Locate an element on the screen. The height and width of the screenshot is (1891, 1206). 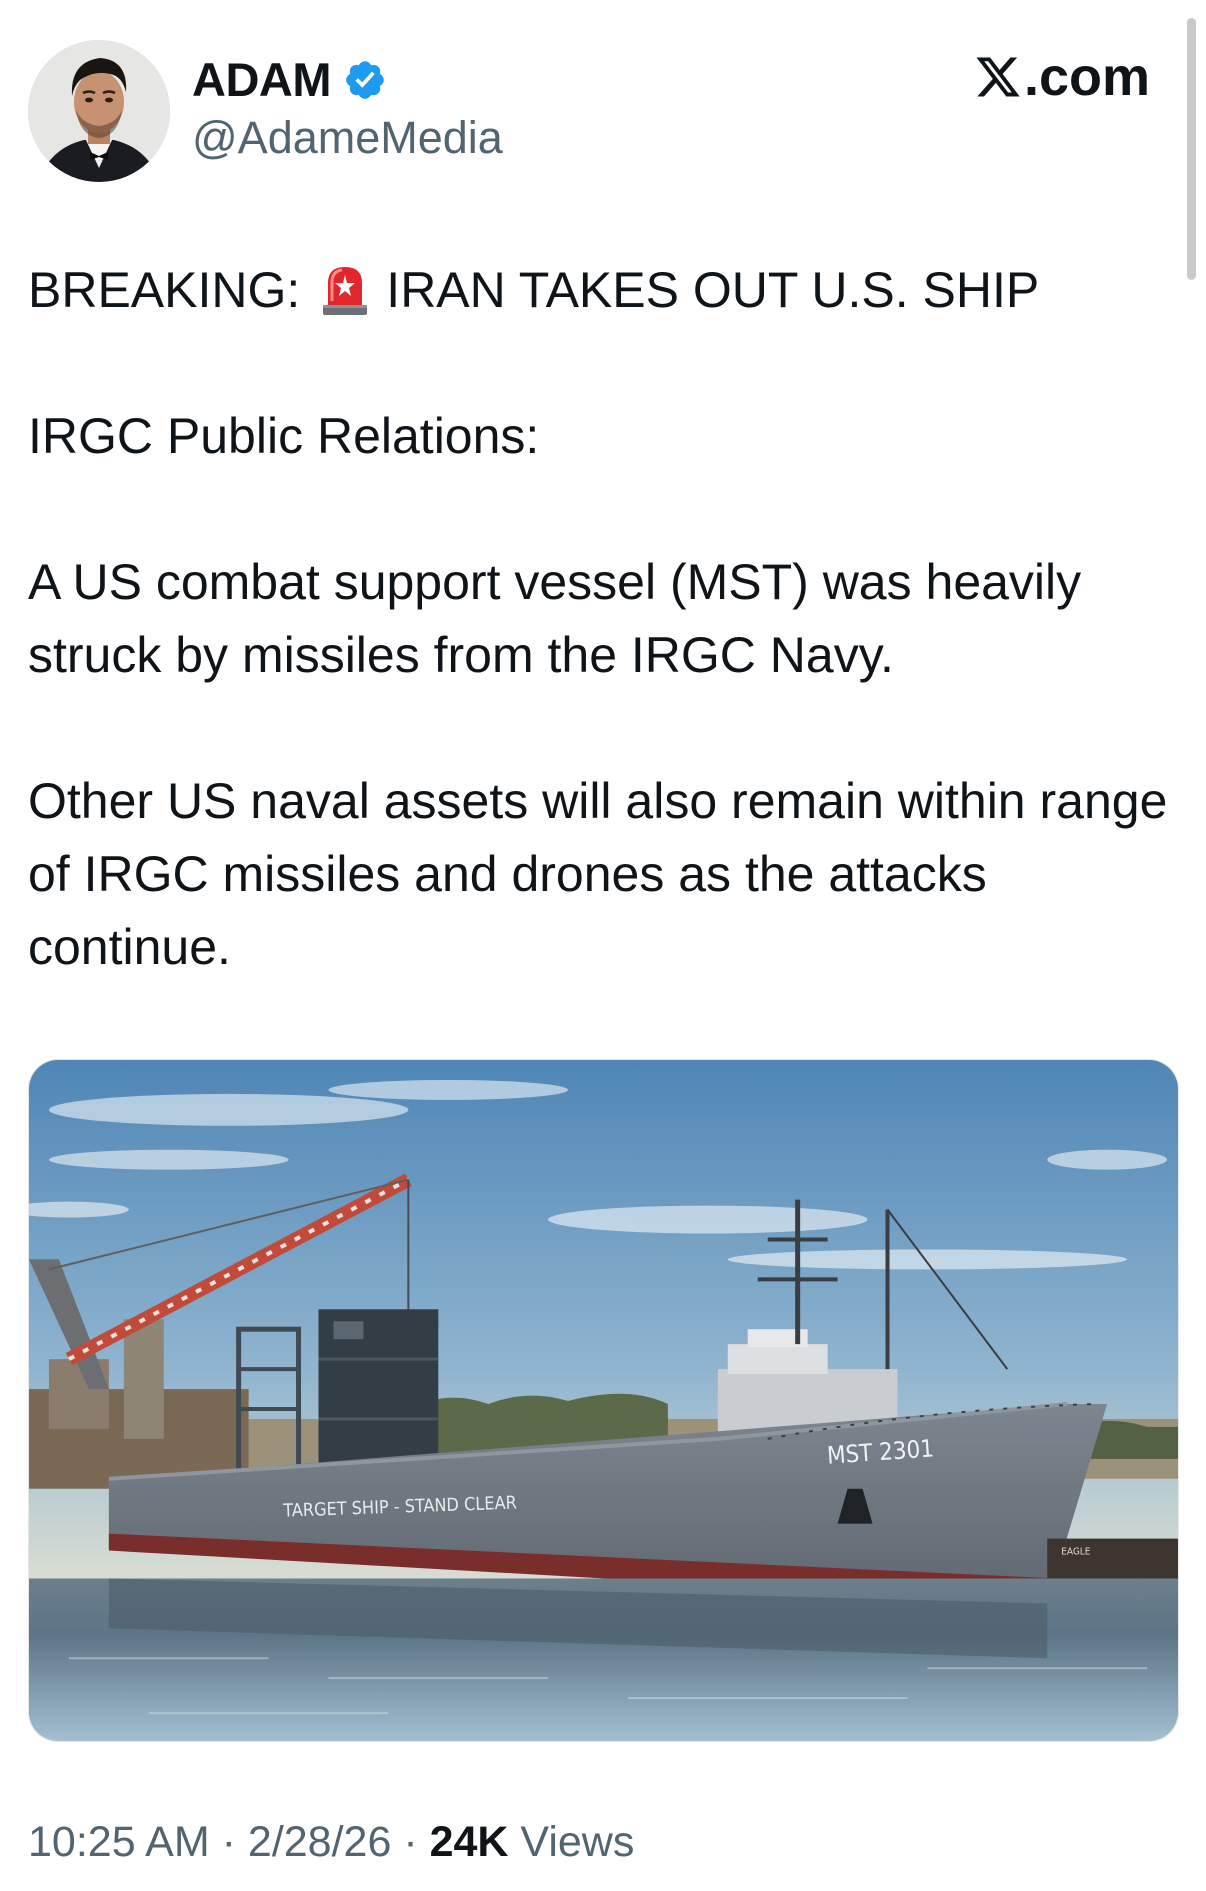
brand-domain: .com is located at coordinates (1086, 77).